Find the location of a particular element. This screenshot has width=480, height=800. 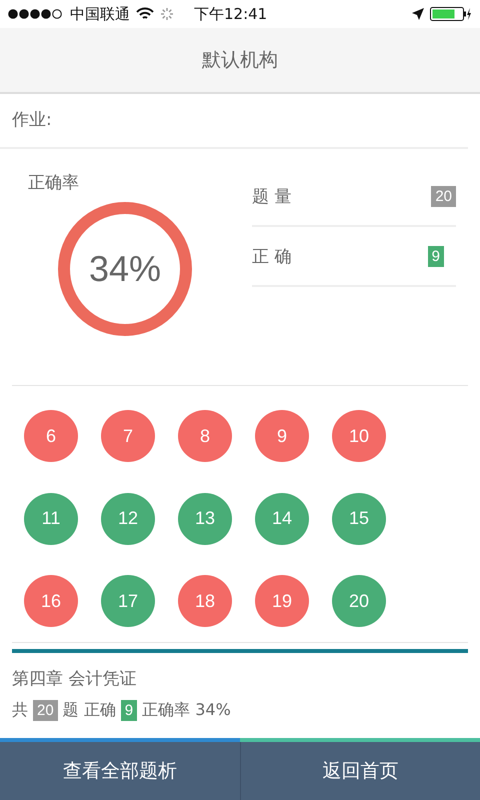

question-number: 8 is located at coordinates (205, 436).